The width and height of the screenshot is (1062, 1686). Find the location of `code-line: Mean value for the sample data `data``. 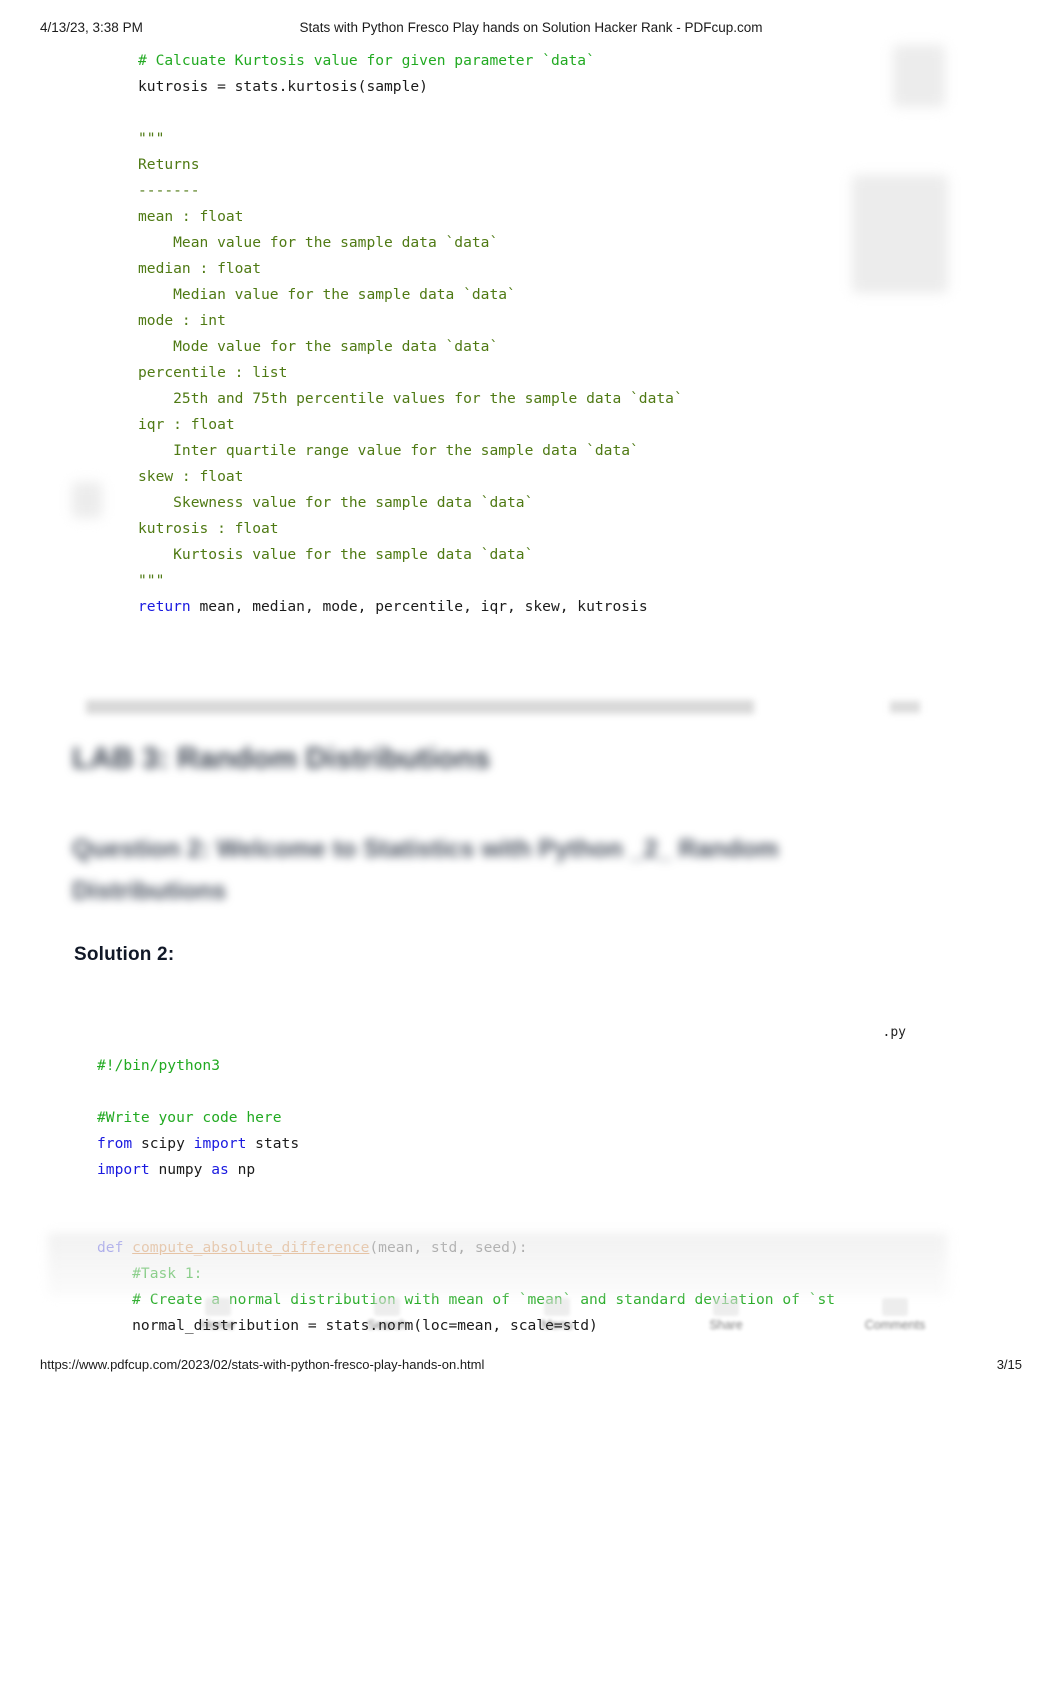

code-line: Mean value for the sample data `data` is located at coordinates (531, 243).